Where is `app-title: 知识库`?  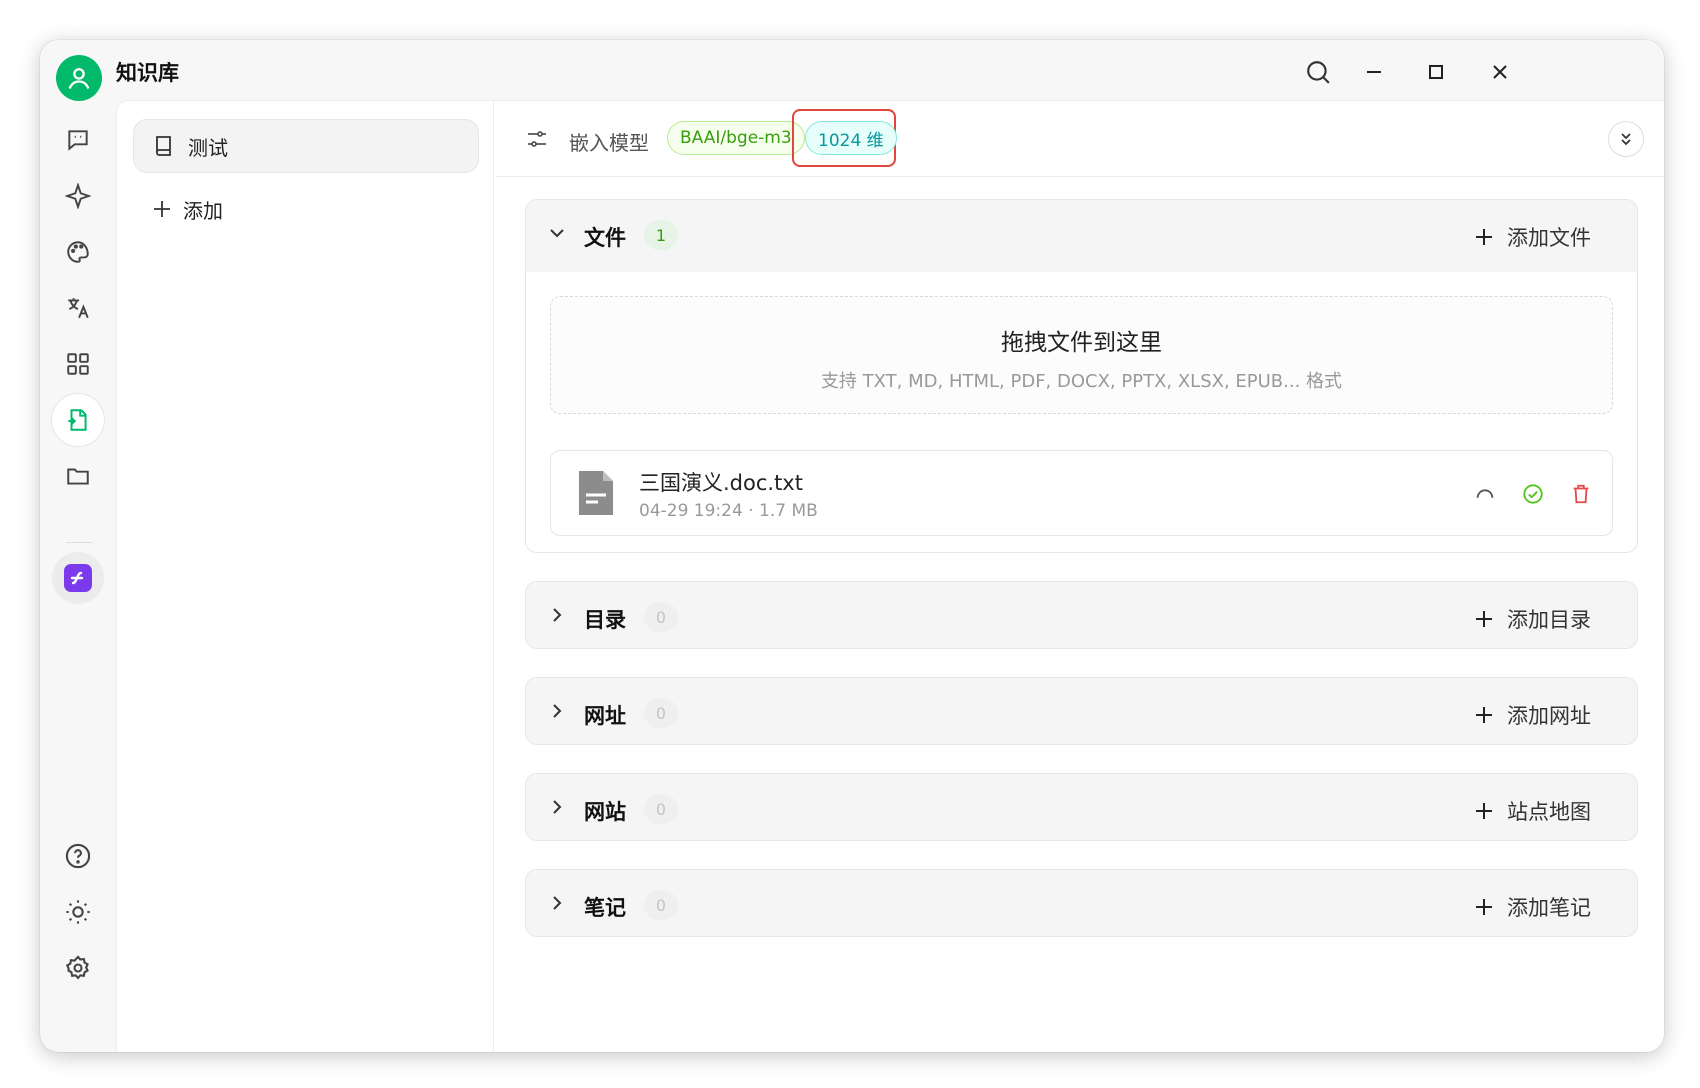 app-title: 知识库 is located at coordinates (147, 73).